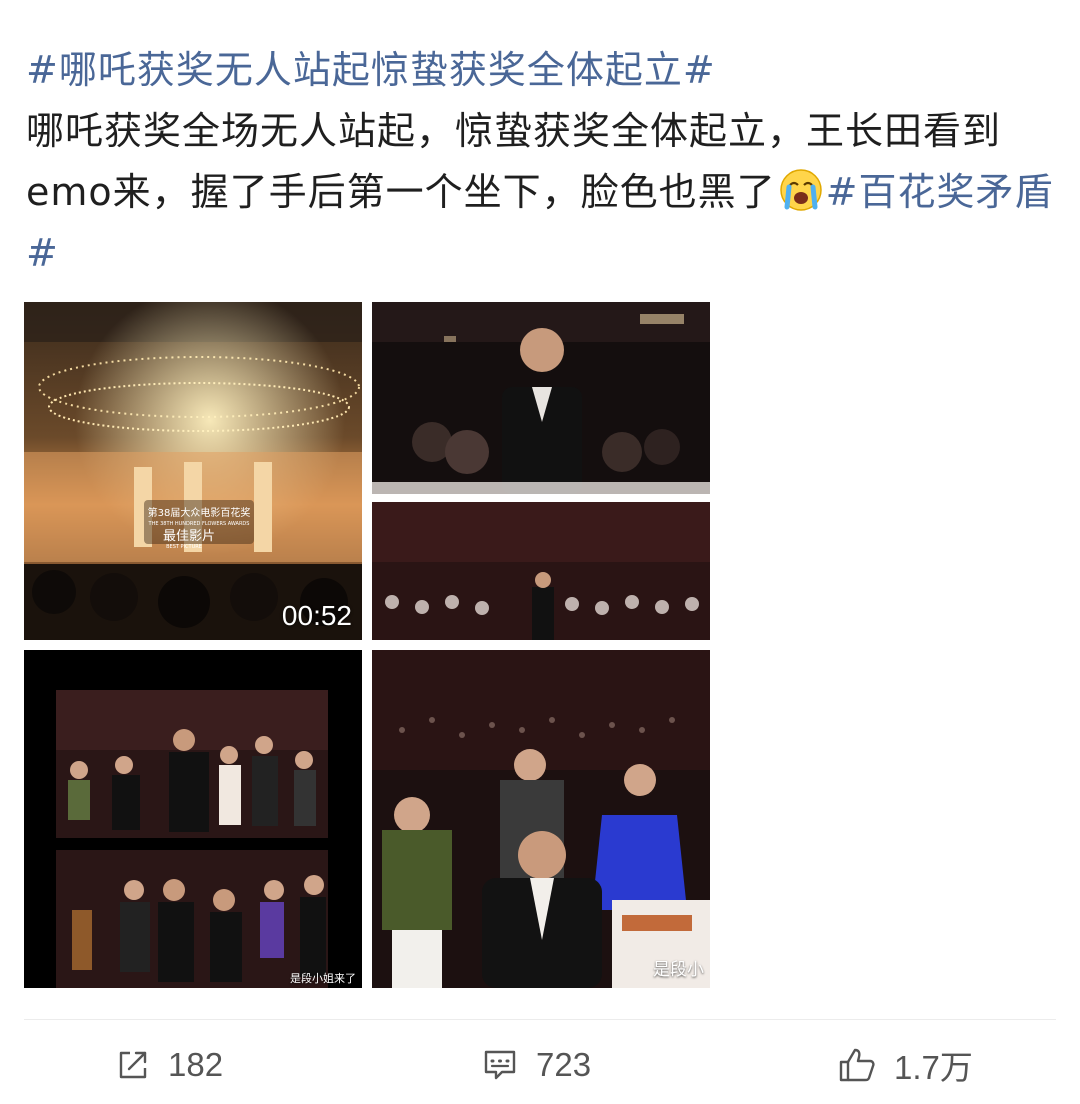  I want to click on like-count: 1.7万, so click(933, 1067).